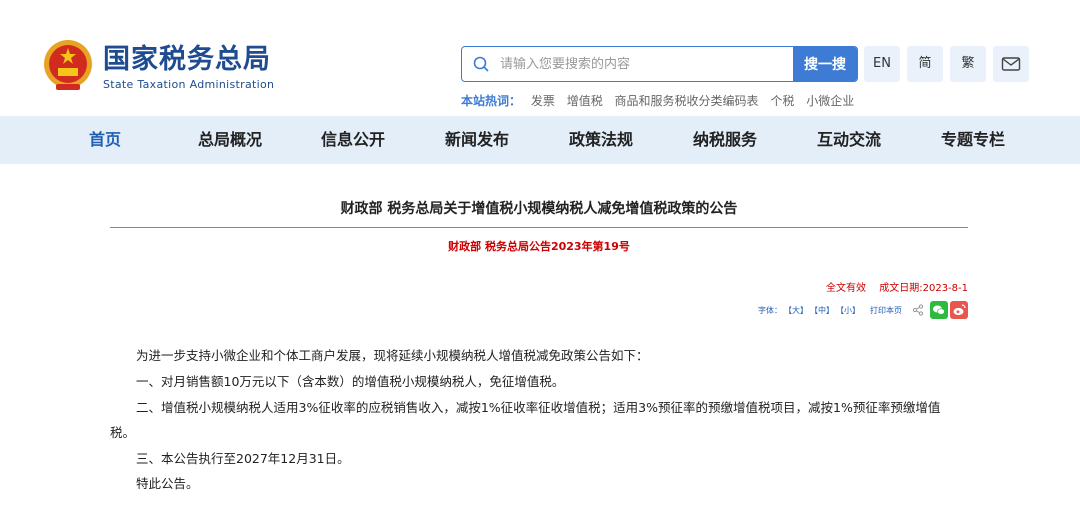  What do you see at coordinates (973, 140) in the screenshot?
I see `nav-item-topics: 专题专栏` at bounding box center [973, 140].